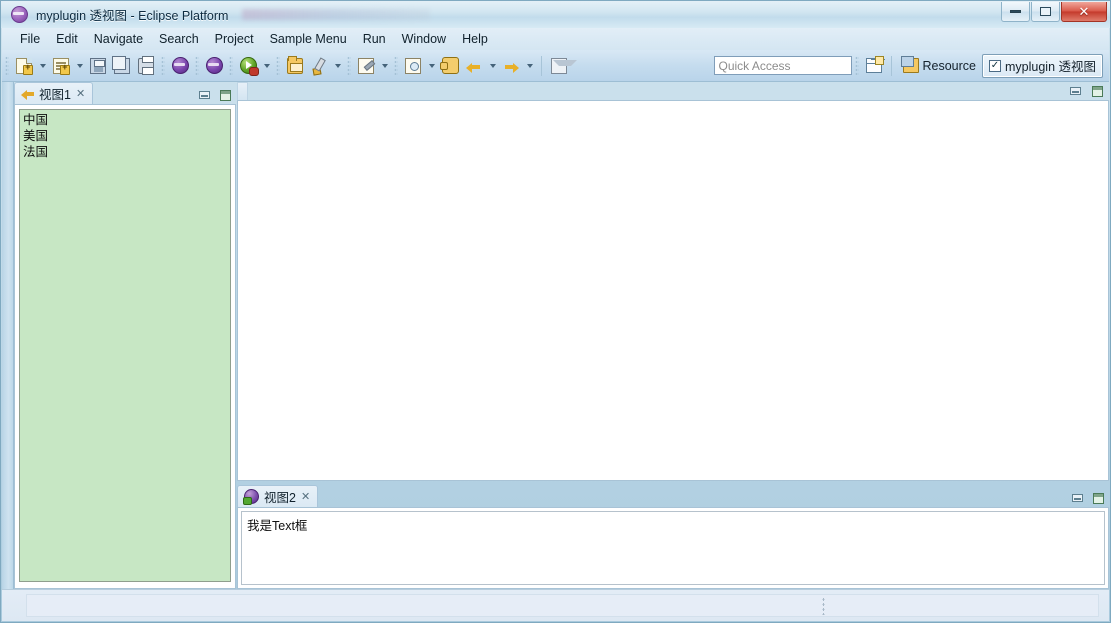  I want to click on search-icon, so click(413, 65).